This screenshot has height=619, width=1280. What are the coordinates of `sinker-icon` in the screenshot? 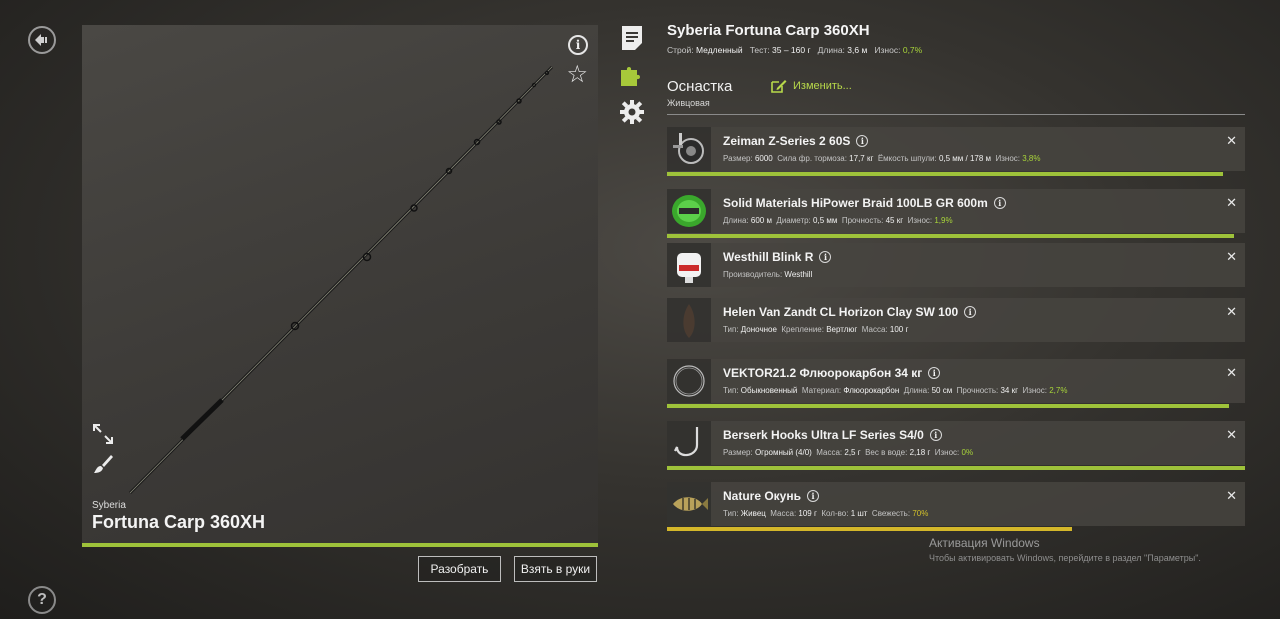 It's located at (689, 320).